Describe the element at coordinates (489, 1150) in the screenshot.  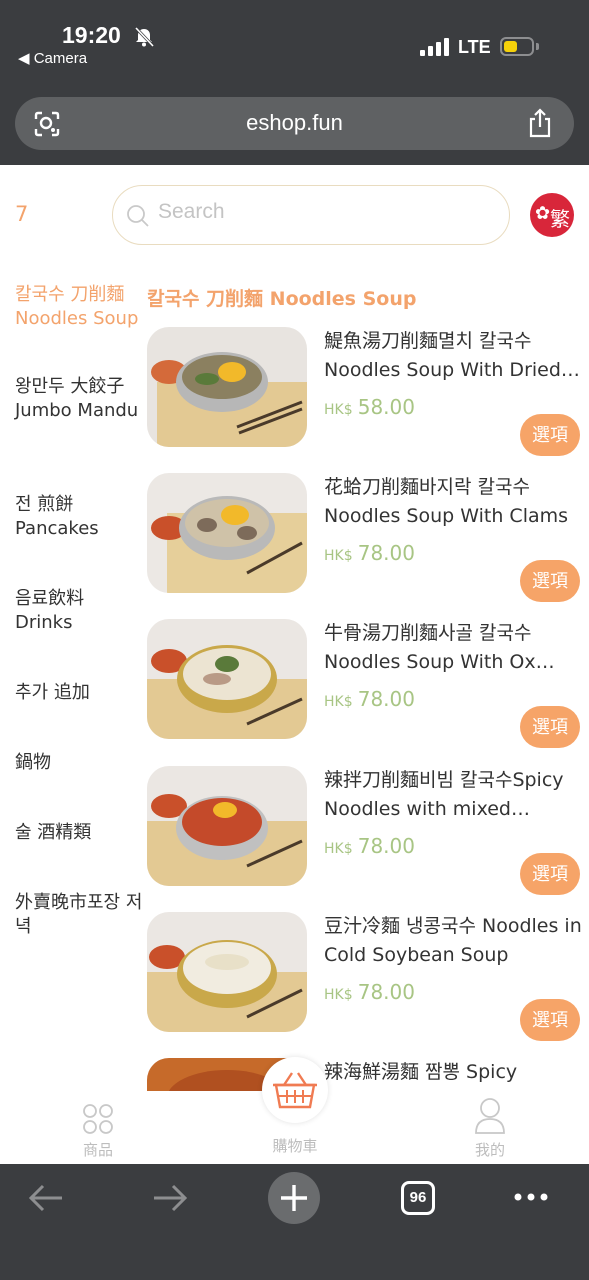
I see `nav-me-label: 我的` at that location.